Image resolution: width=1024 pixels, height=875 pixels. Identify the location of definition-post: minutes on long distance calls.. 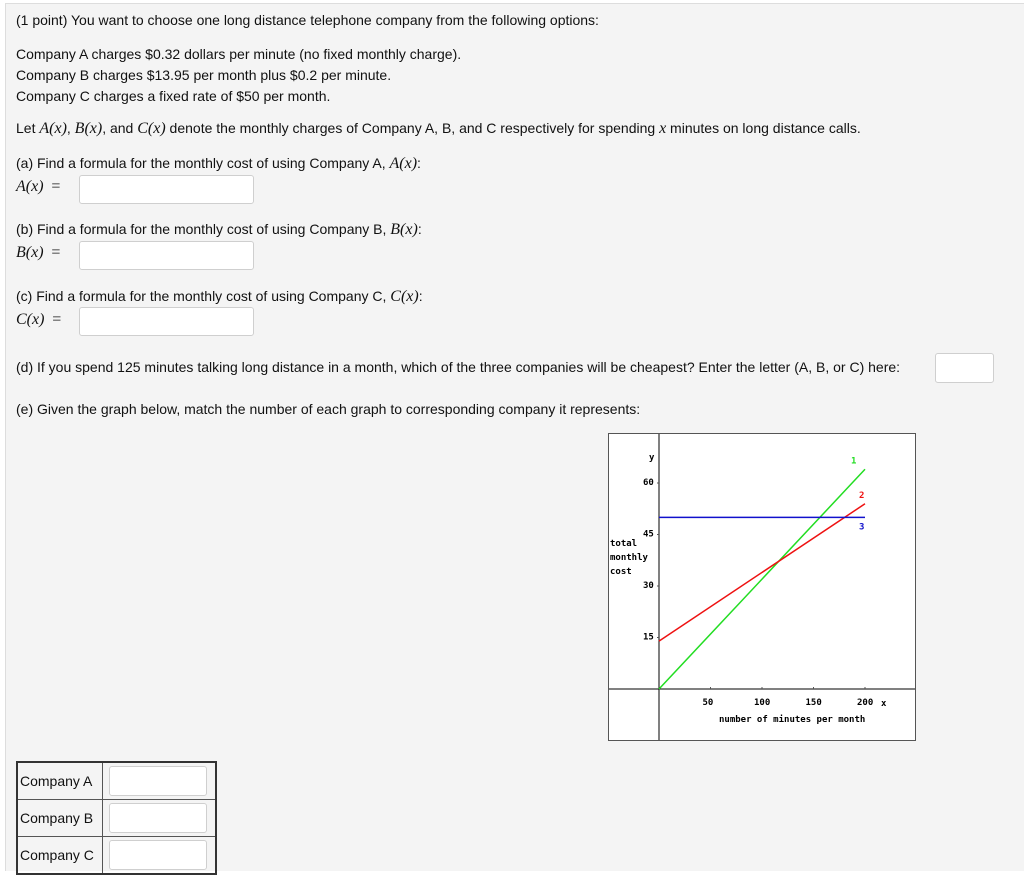
(763, 128).